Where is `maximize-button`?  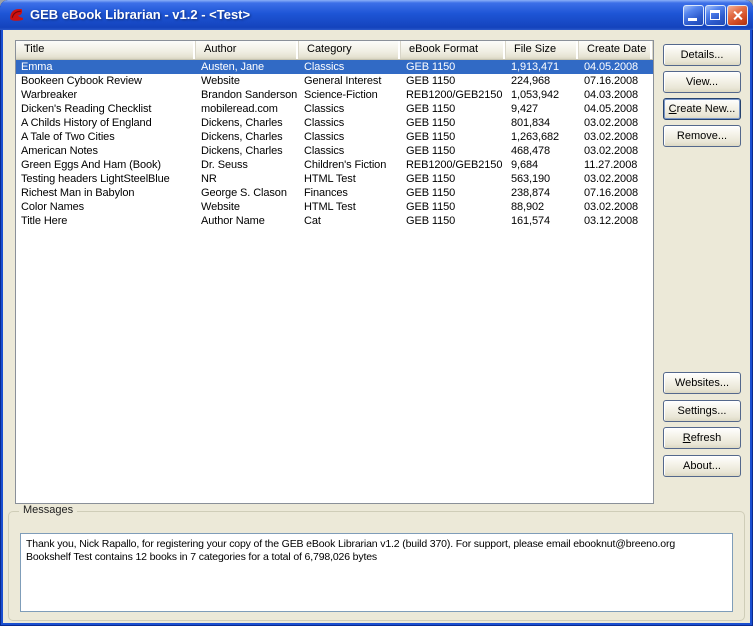 maximize-button is located at coordinates (715, 15).